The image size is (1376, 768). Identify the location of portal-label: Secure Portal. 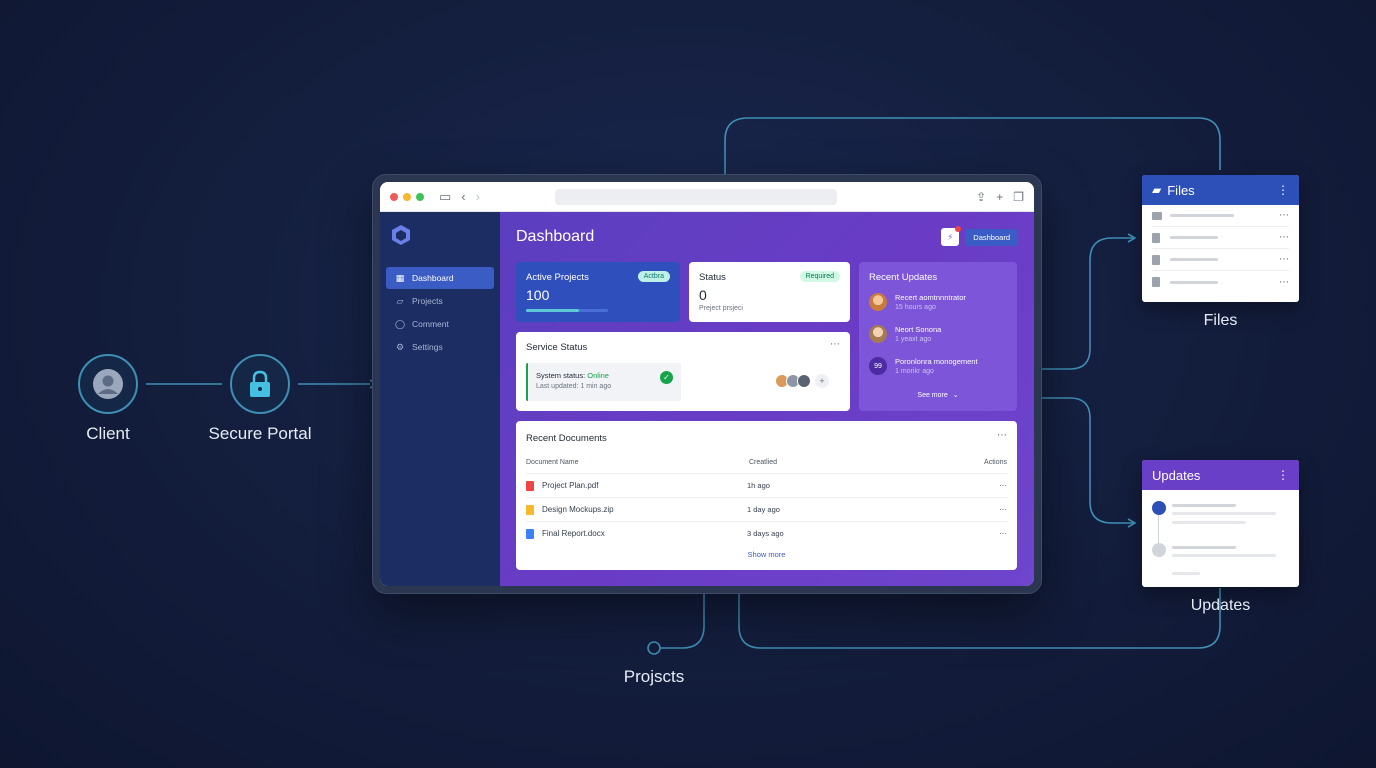
(260, 433).